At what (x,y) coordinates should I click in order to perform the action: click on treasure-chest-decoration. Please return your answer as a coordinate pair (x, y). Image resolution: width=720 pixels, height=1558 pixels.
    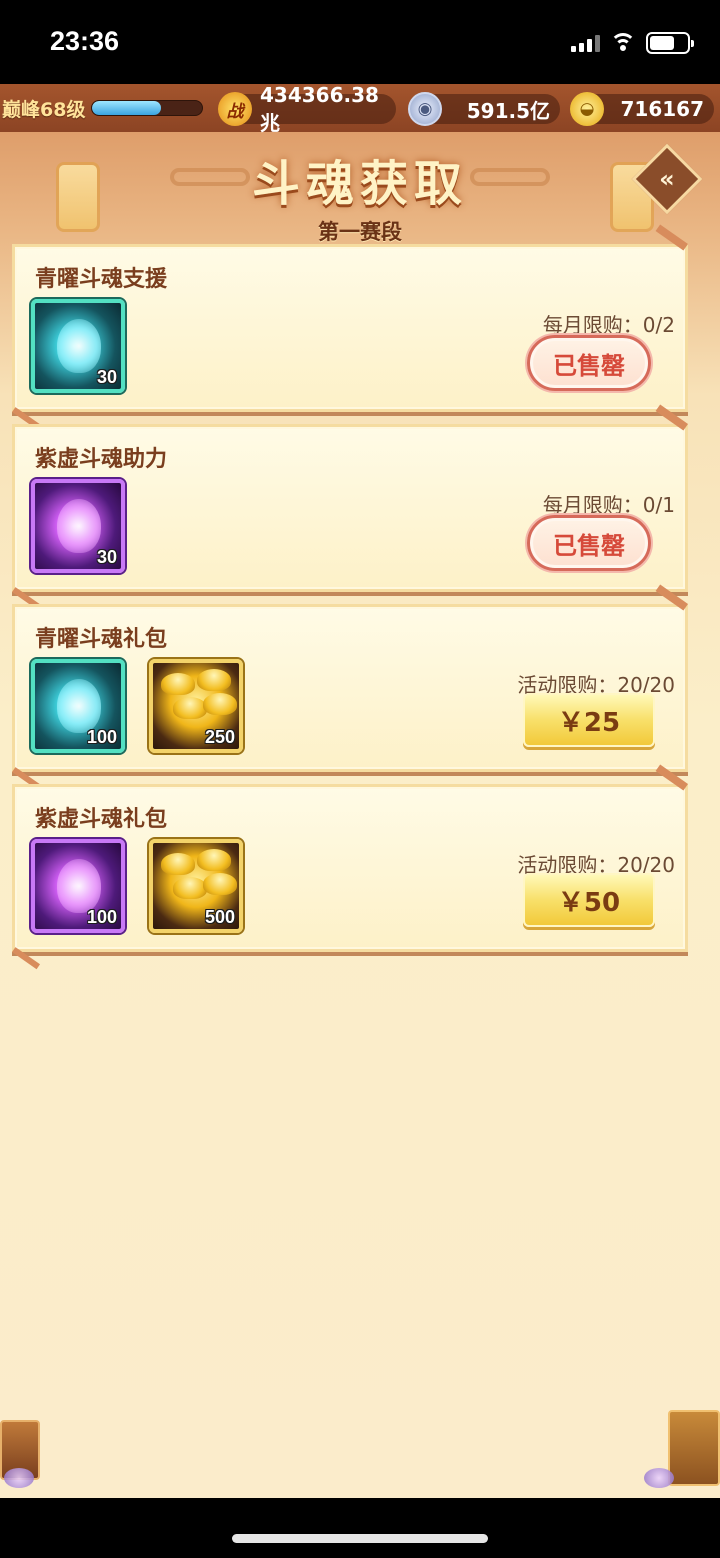
    Looking at the image, I should click on (694, 1448).